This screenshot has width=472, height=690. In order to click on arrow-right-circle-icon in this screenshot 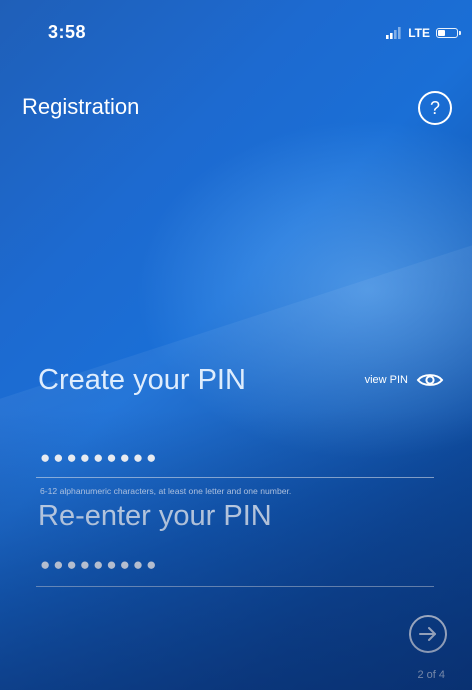, I will do `click(427, 634)`.